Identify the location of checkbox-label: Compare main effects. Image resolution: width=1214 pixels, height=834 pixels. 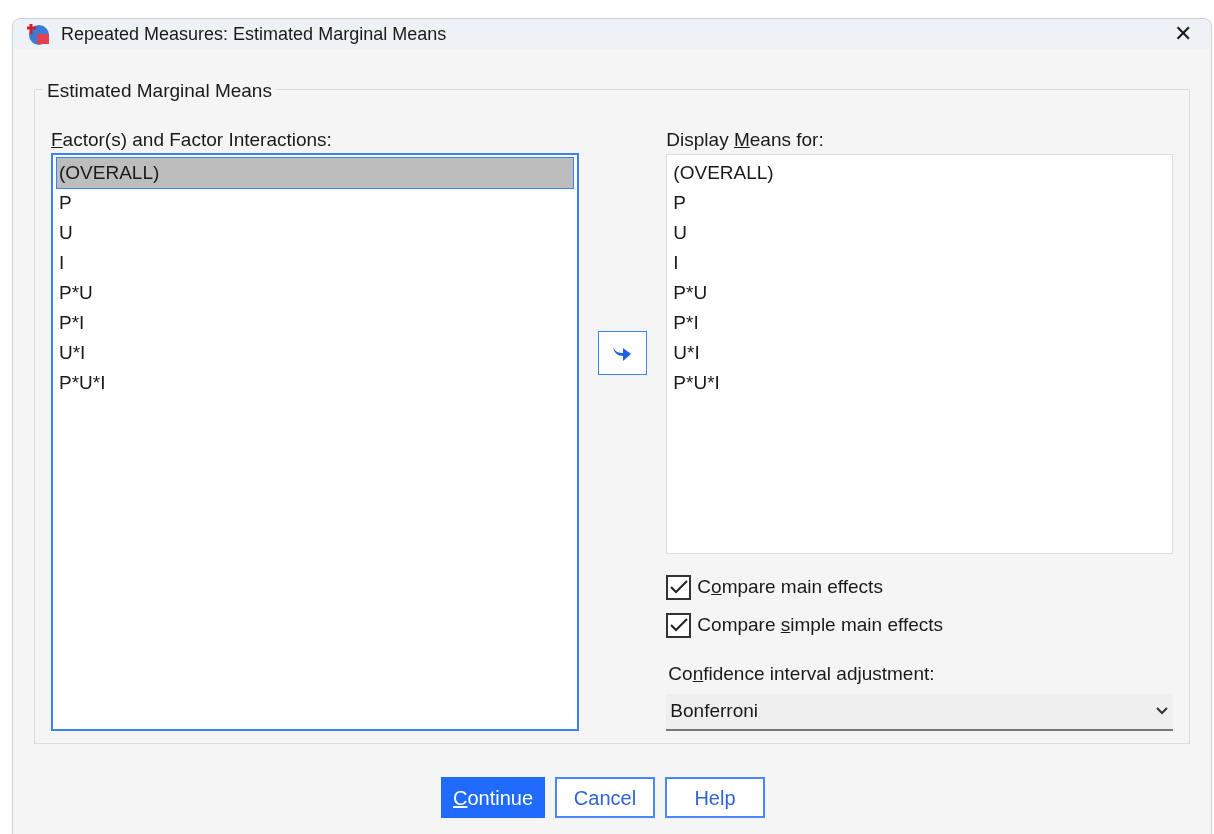
(790, 586).